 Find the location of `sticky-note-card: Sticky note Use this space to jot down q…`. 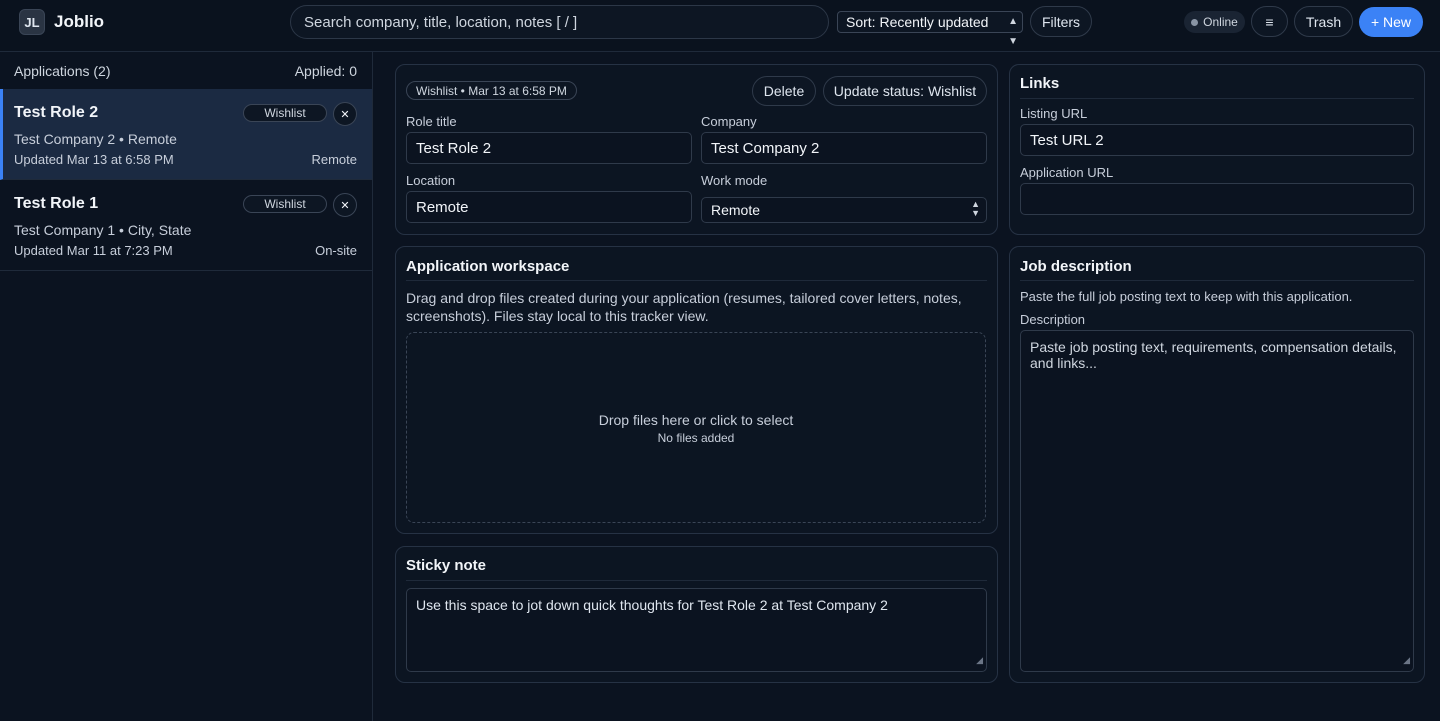

sticky-note-card: Sticky note Use this space to jot down q… is located at coordinates (696, 614).